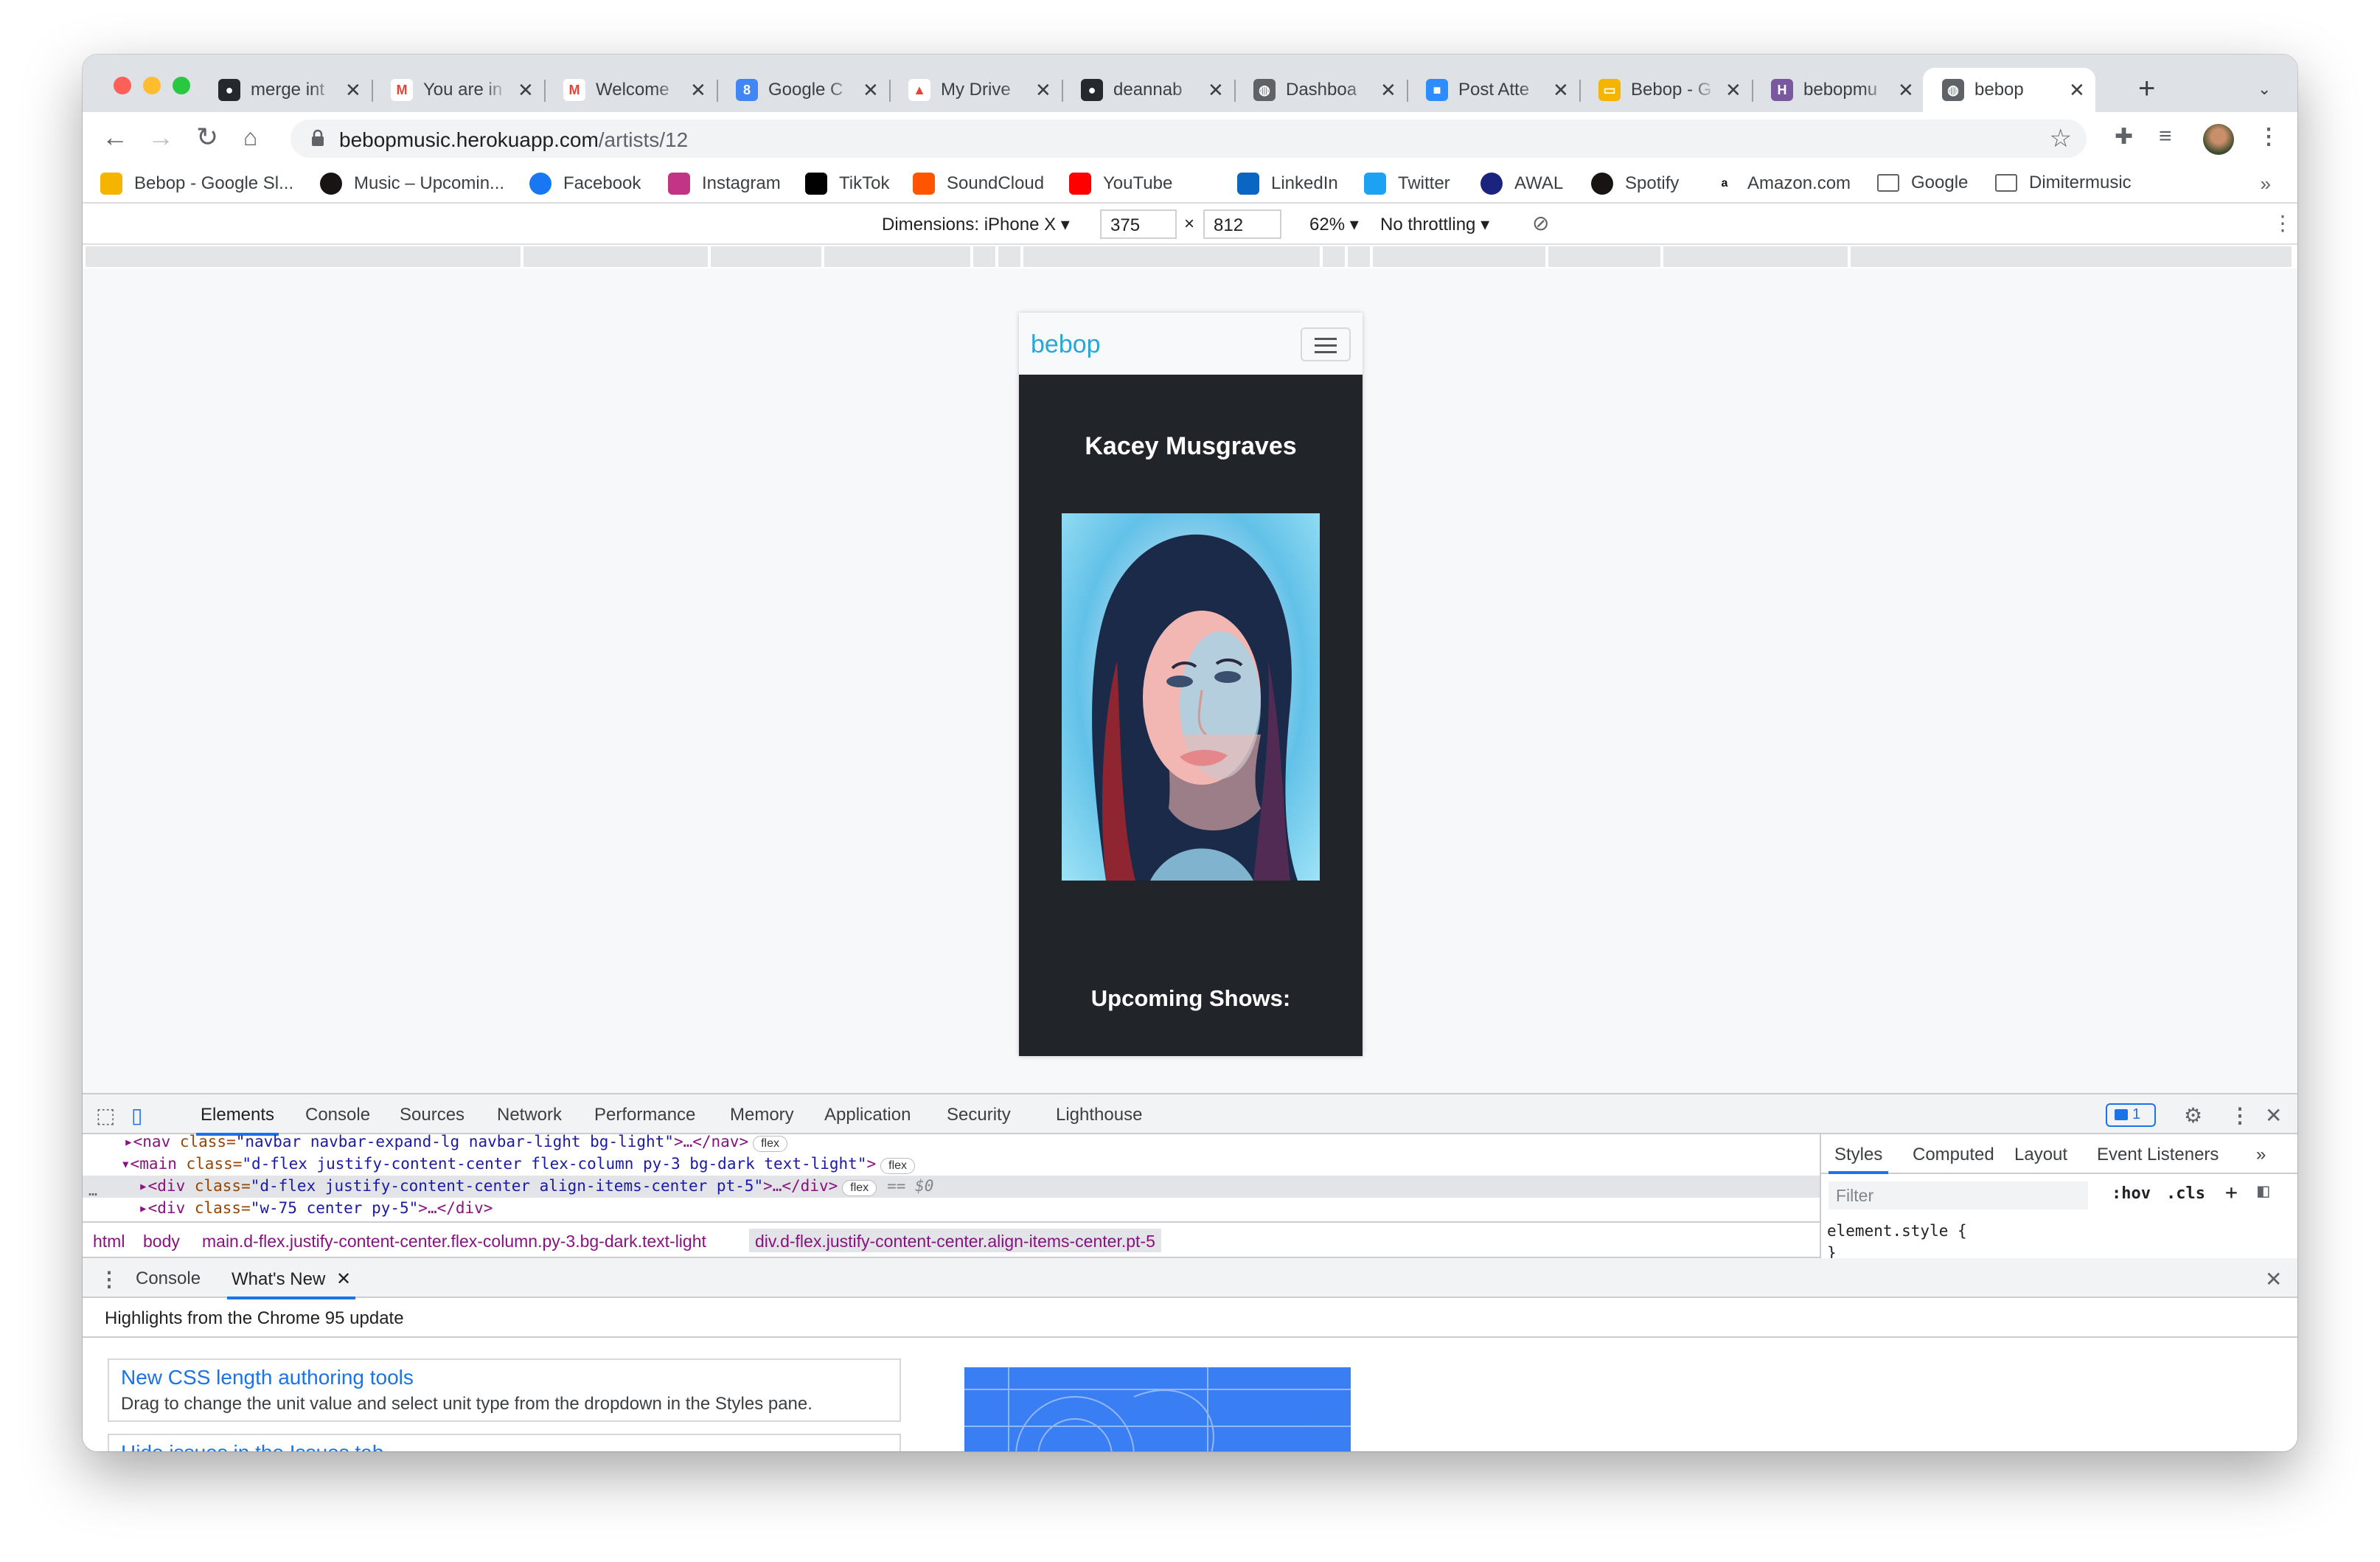 The image size is (2380, 1562). What do you see at coordinates (1521, 184) in the screenshot?
I see `bookmark-item: AWAL` at bounding box center [1521, 184].